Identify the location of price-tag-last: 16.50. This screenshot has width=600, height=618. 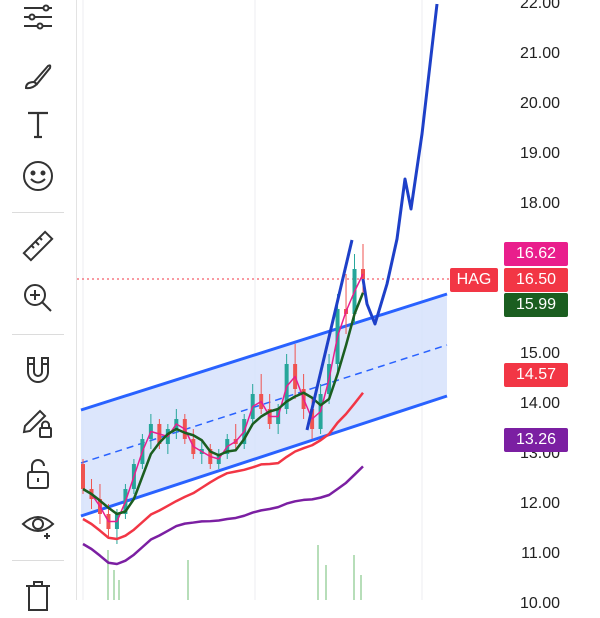
(536, 280).